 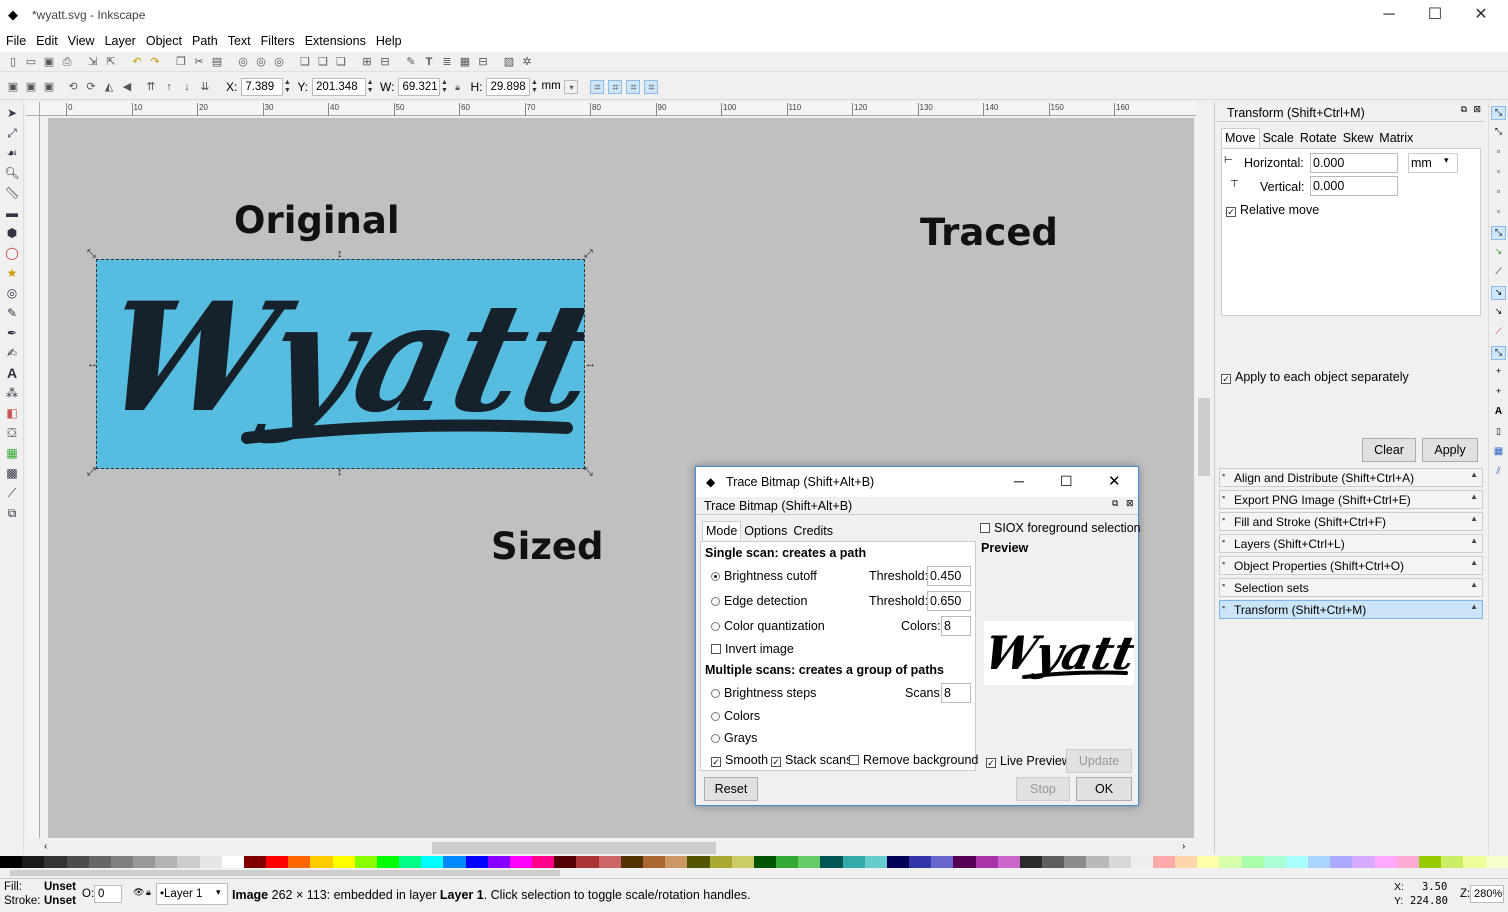 What do you see at coordinates (734, 738) in the screenshot?
I see `grays-option: Grays` at bounding box center [734, 738].